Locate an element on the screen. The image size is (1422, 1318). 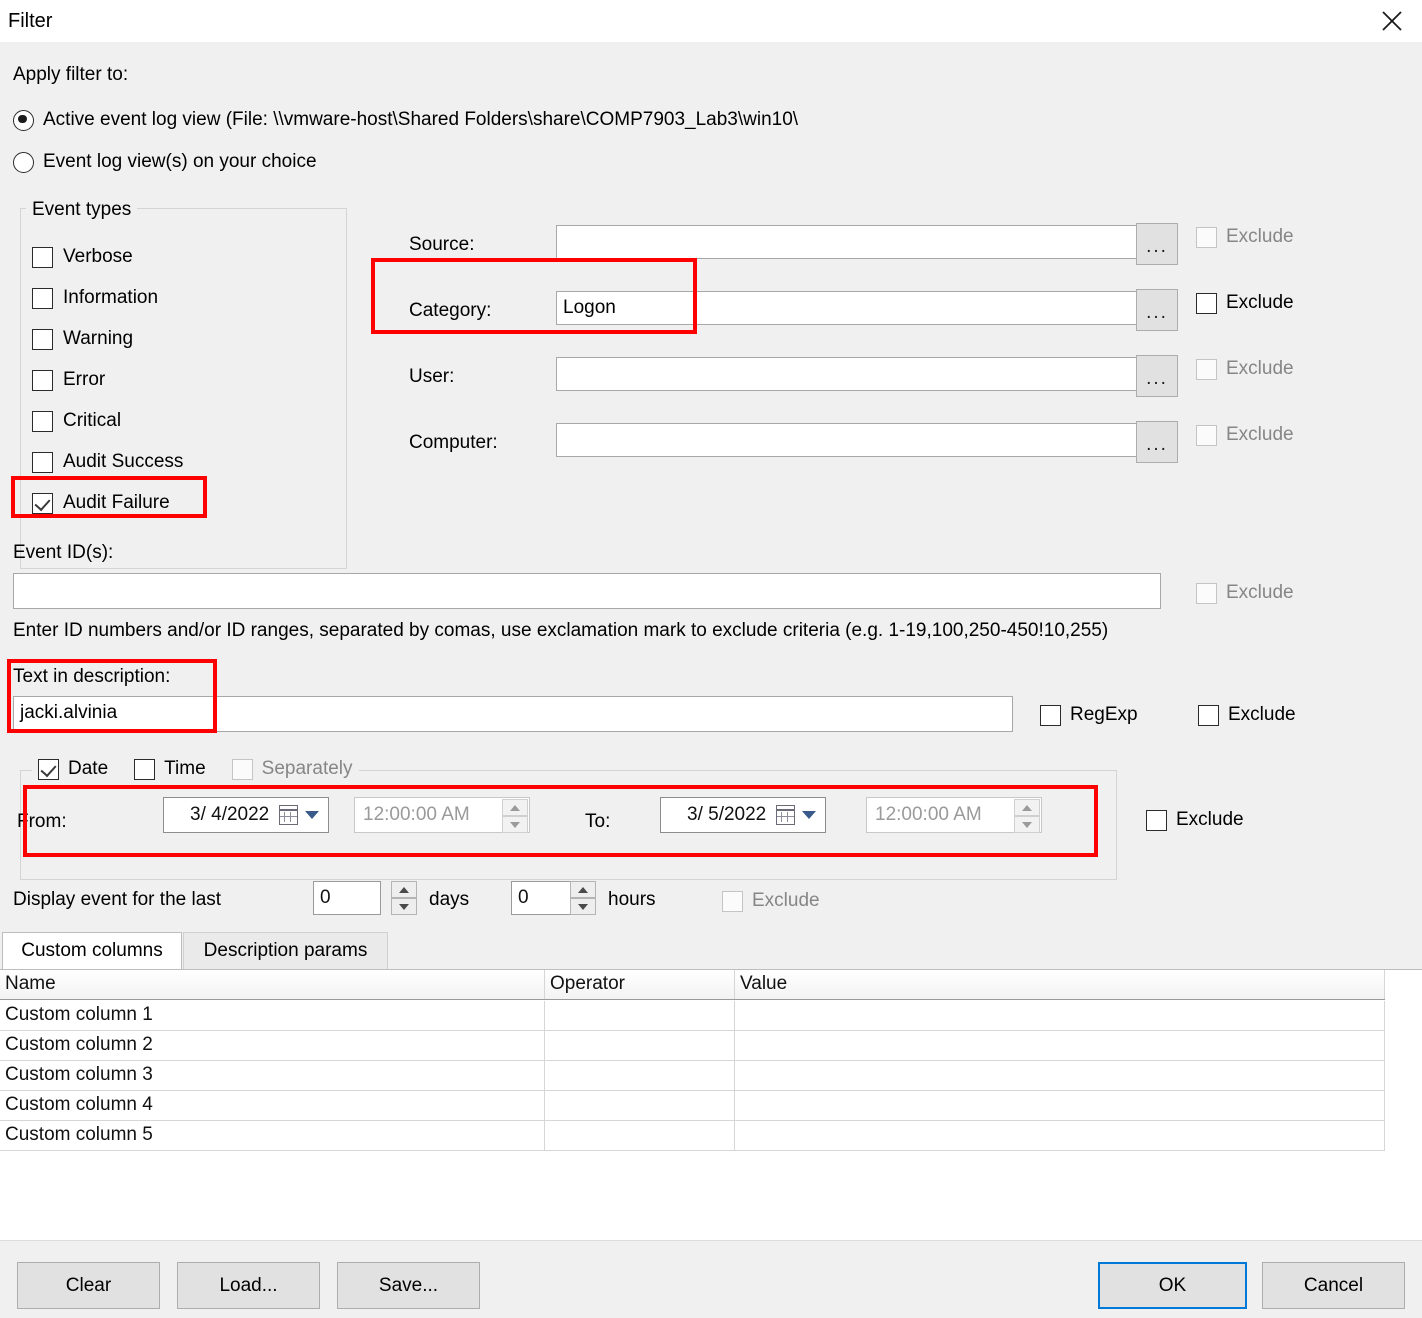
category-exclude-checkbox-box is located at coordinates (1206, 303).